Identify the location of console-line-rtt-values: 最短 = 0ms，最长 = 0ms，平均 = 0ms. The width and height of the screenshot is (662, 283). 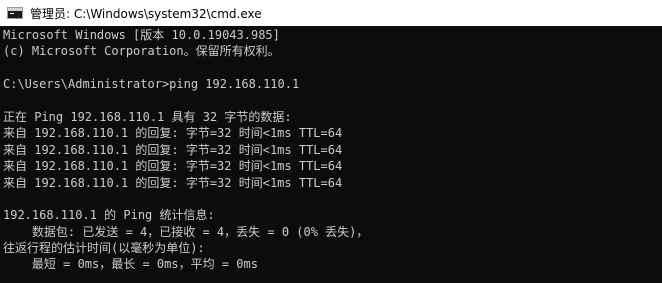
(130, 264).